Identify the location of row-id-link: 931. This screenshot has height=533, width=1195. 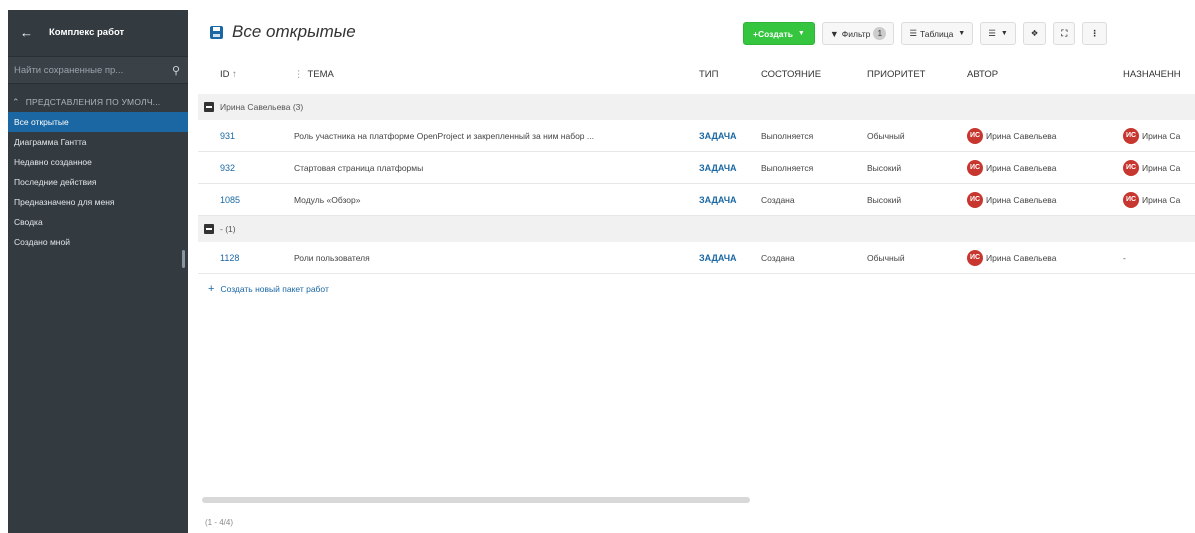
(246, 136).